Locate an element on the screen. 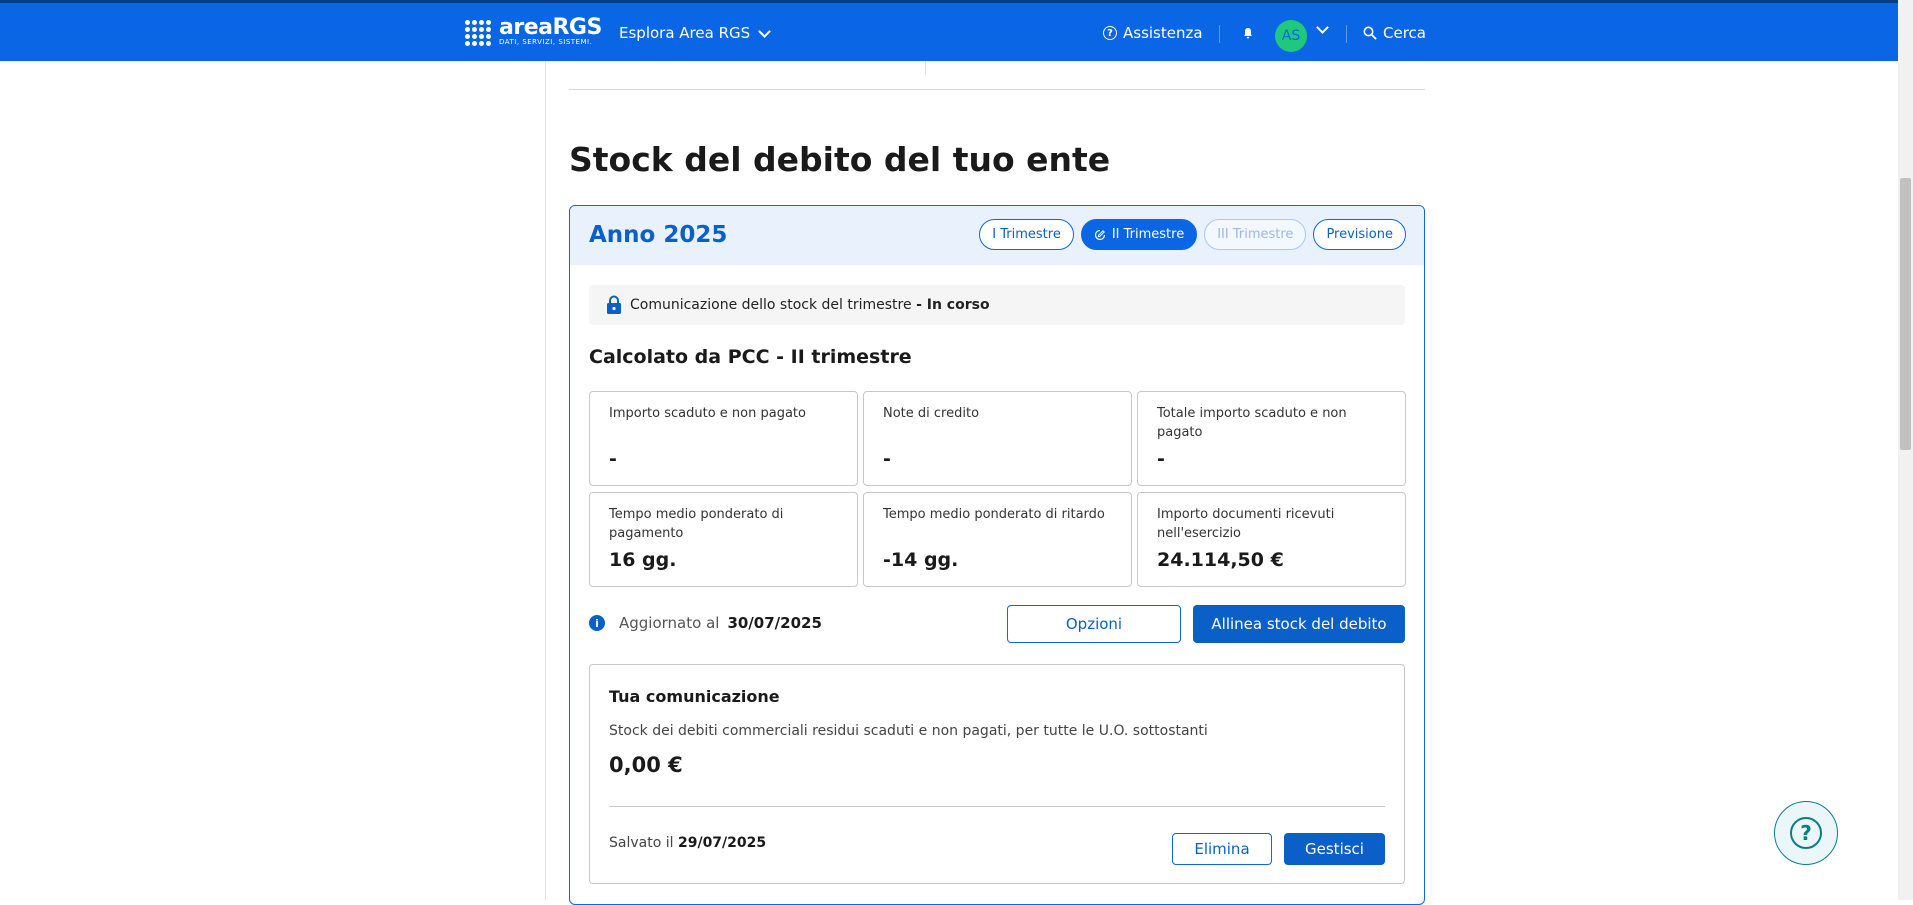  metric-value: 16 gg. is located at coordinates (643, 560).